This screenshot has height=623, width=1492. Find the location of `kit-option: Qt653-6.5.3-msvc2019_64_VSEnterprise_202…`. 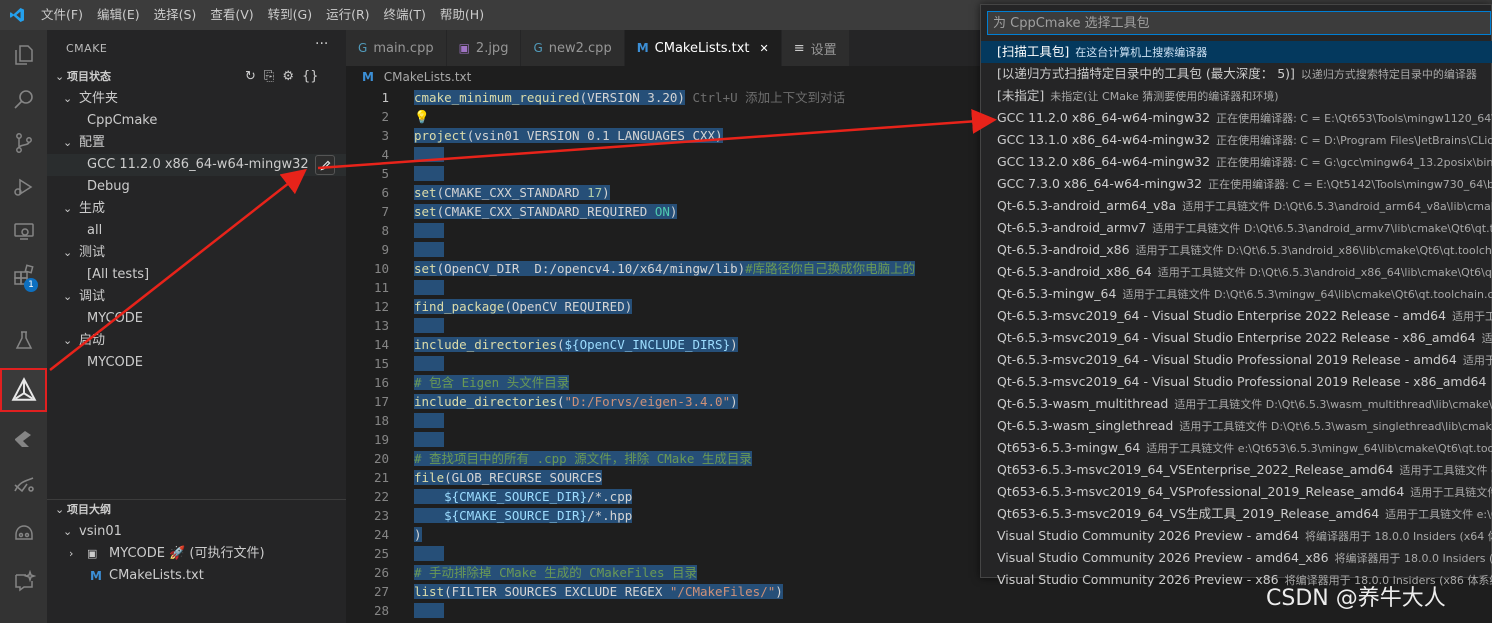

kit-option: Qt653-6.5.3-msvc2019_64_VSEnterprise_202… is located at coordinates (1236, 470).